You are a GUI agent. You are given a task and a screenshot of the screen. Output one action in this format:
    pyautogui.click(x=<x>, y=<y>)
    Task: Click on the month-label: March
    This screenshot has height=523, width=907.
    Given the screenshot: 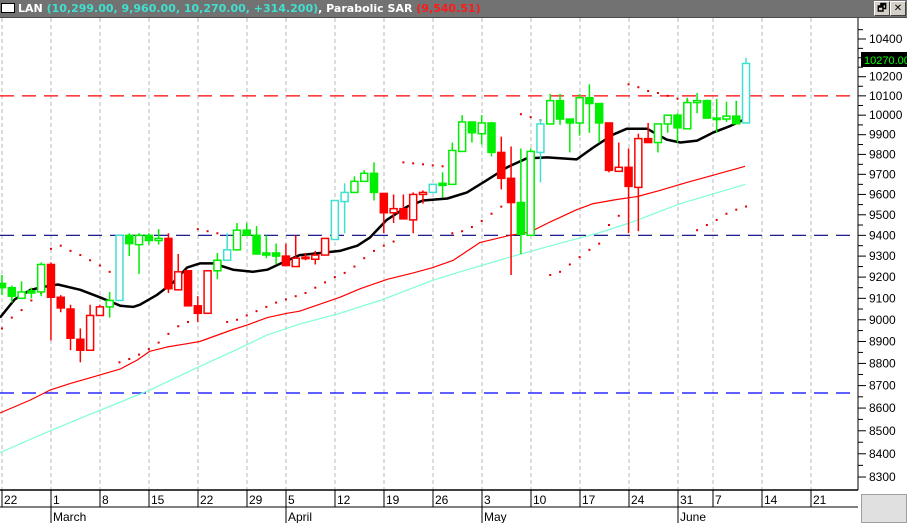 What is the action you would take?
    pyautogui.click(x=69, y=516)
    